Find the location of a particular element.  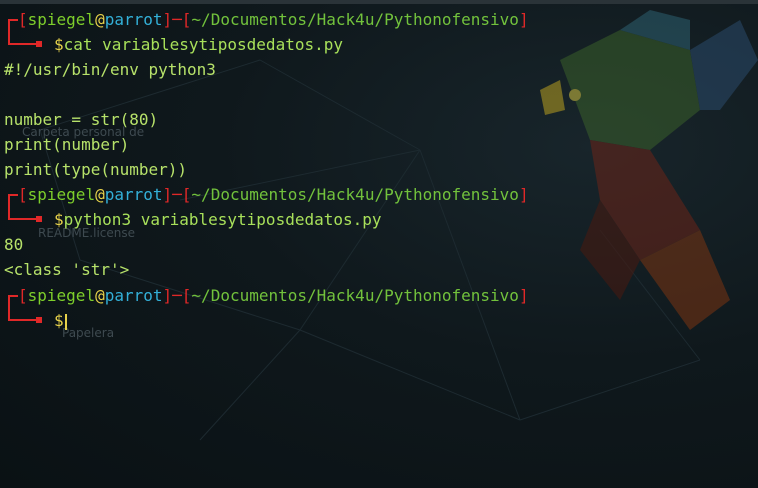

output-line: #!/usr/bin/env python3 is located at coordinates (110, 69).